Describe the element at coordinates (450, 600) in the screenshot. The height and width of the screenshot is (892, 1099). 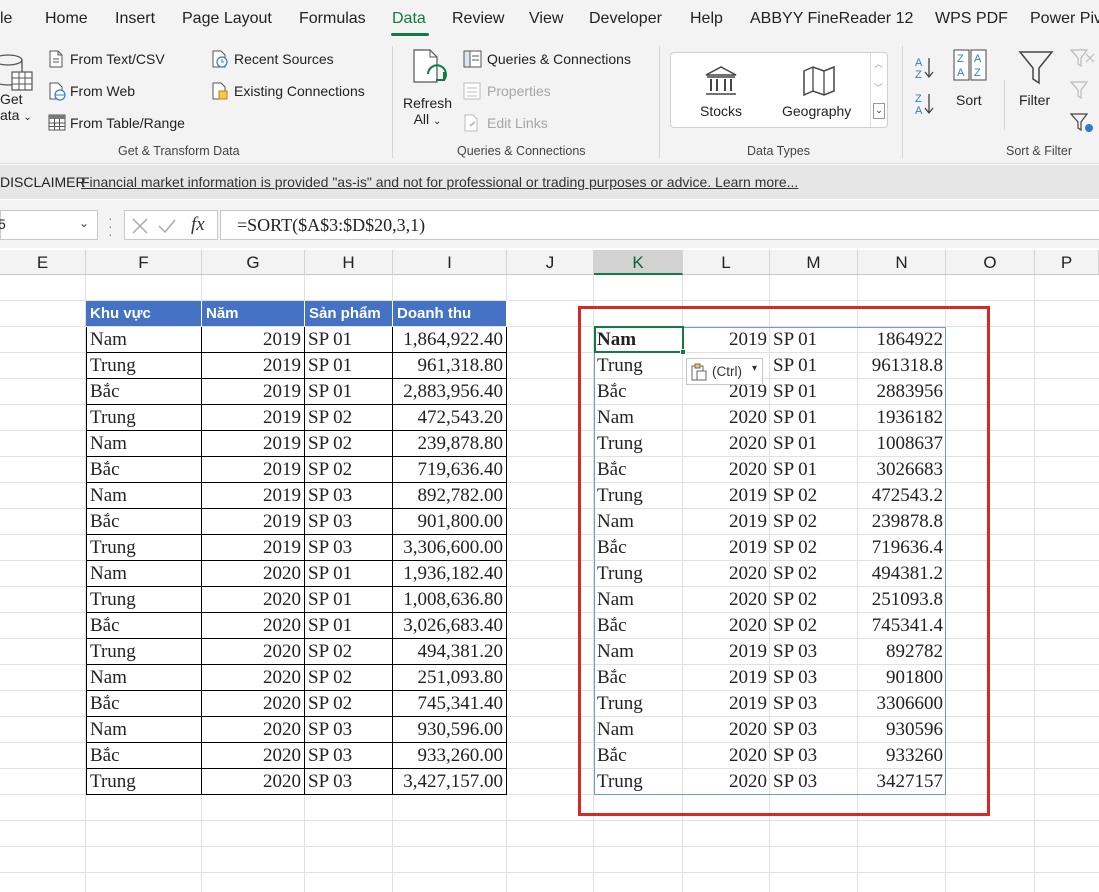
I see `table-cell: 1,008,636.80` at that location.